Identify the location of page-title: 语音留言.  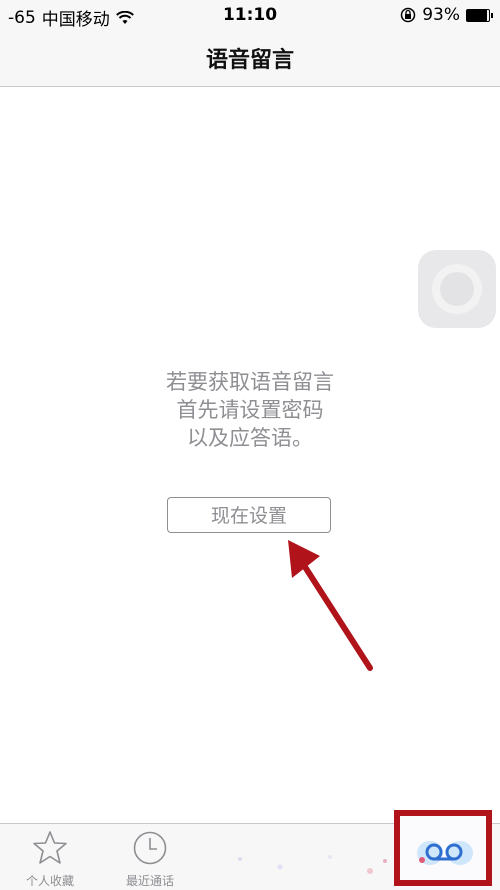
(249, 60).